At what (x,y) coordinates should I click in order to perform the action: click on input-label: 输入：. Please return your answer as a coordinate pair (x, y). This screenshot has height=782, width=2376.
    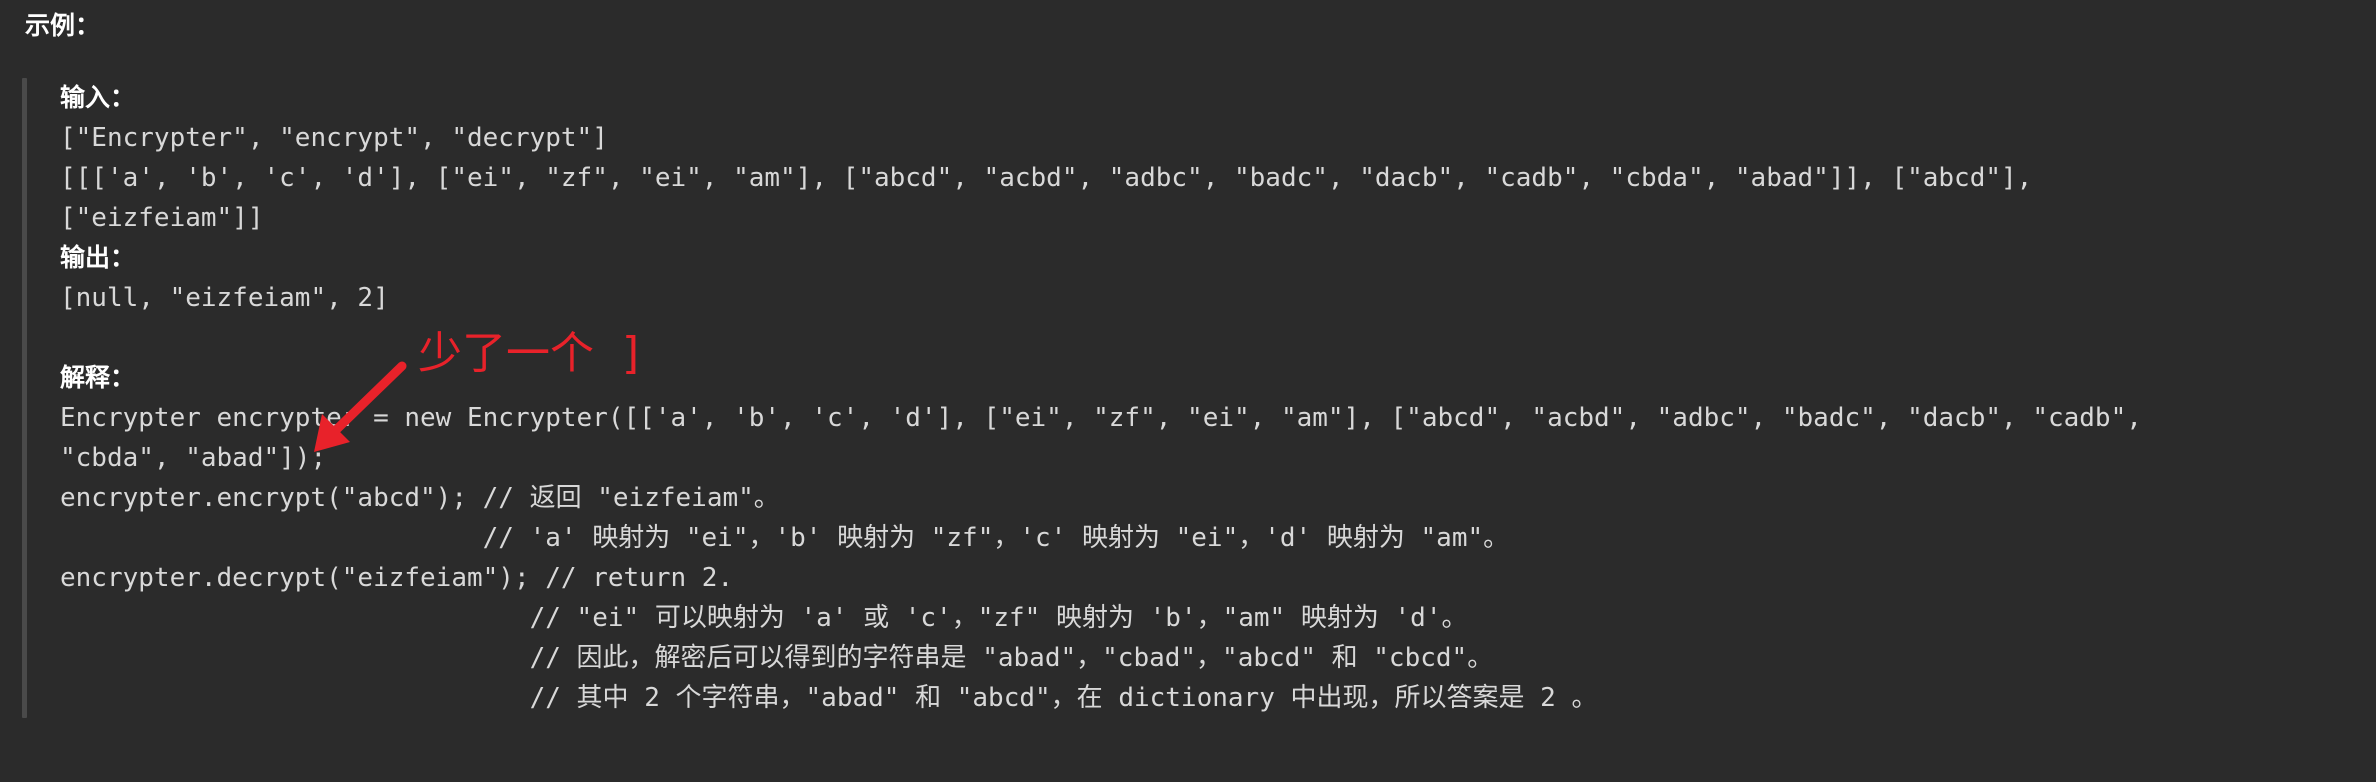
    Looking at the image, I should click on (98, 97).